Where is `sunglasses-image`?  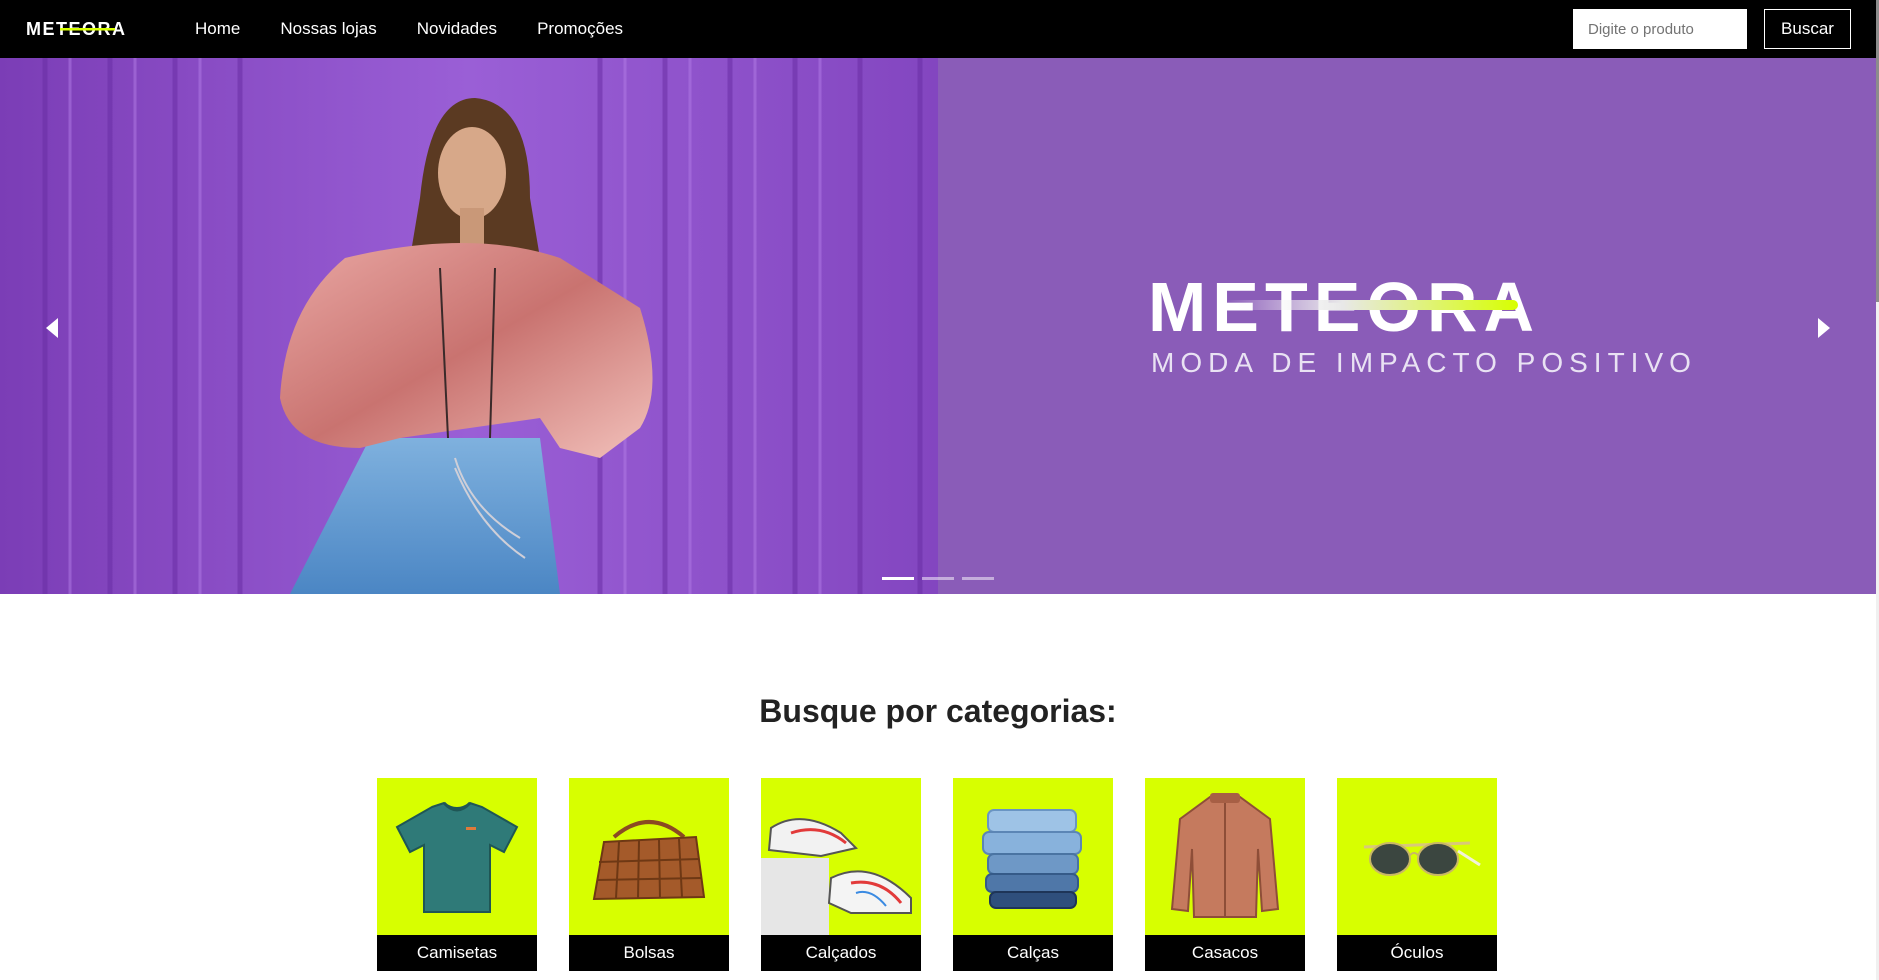
sunglasses-image is located at coordinates (1417, 856).